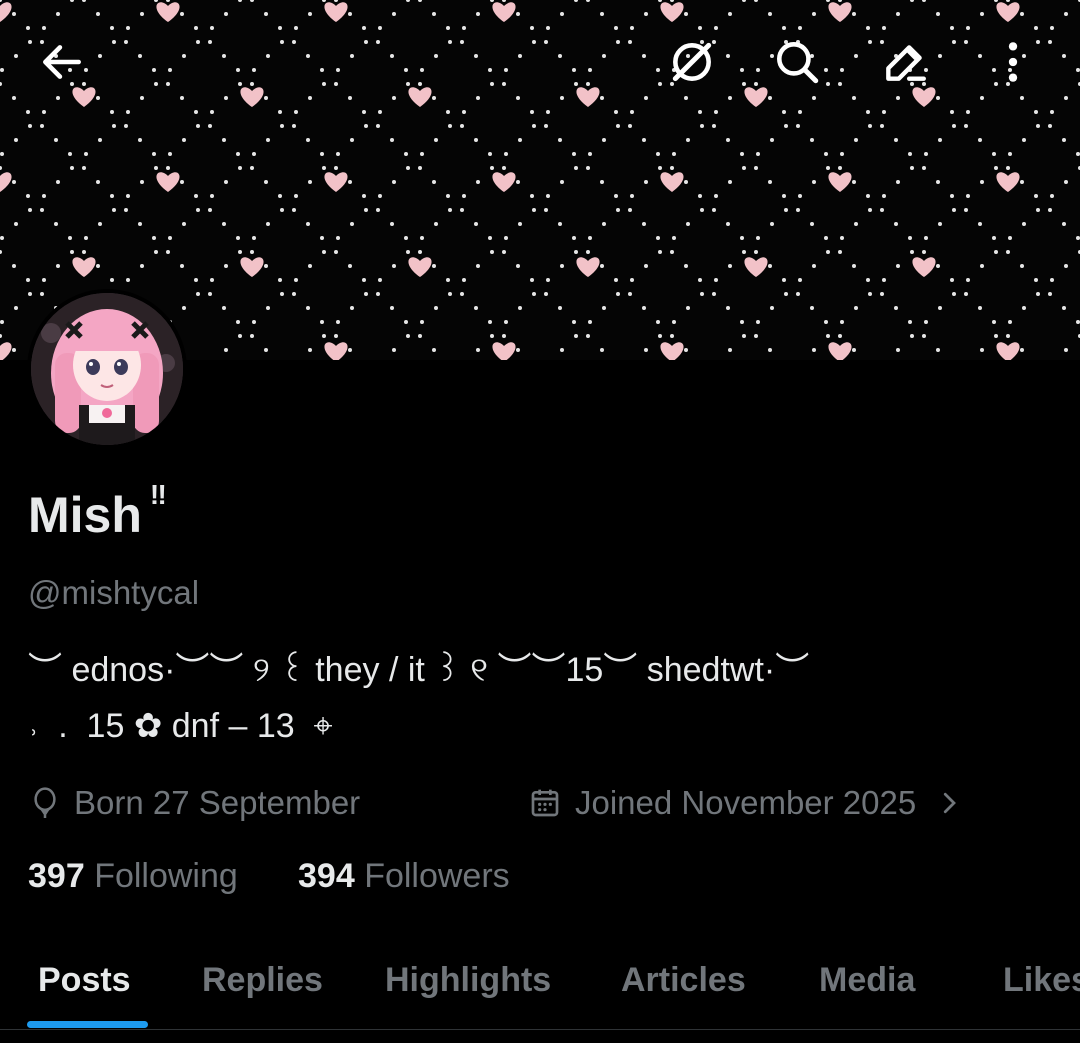 This screenshot has width=1080, height=1043. I want to click on search-button, so click(797, 62).